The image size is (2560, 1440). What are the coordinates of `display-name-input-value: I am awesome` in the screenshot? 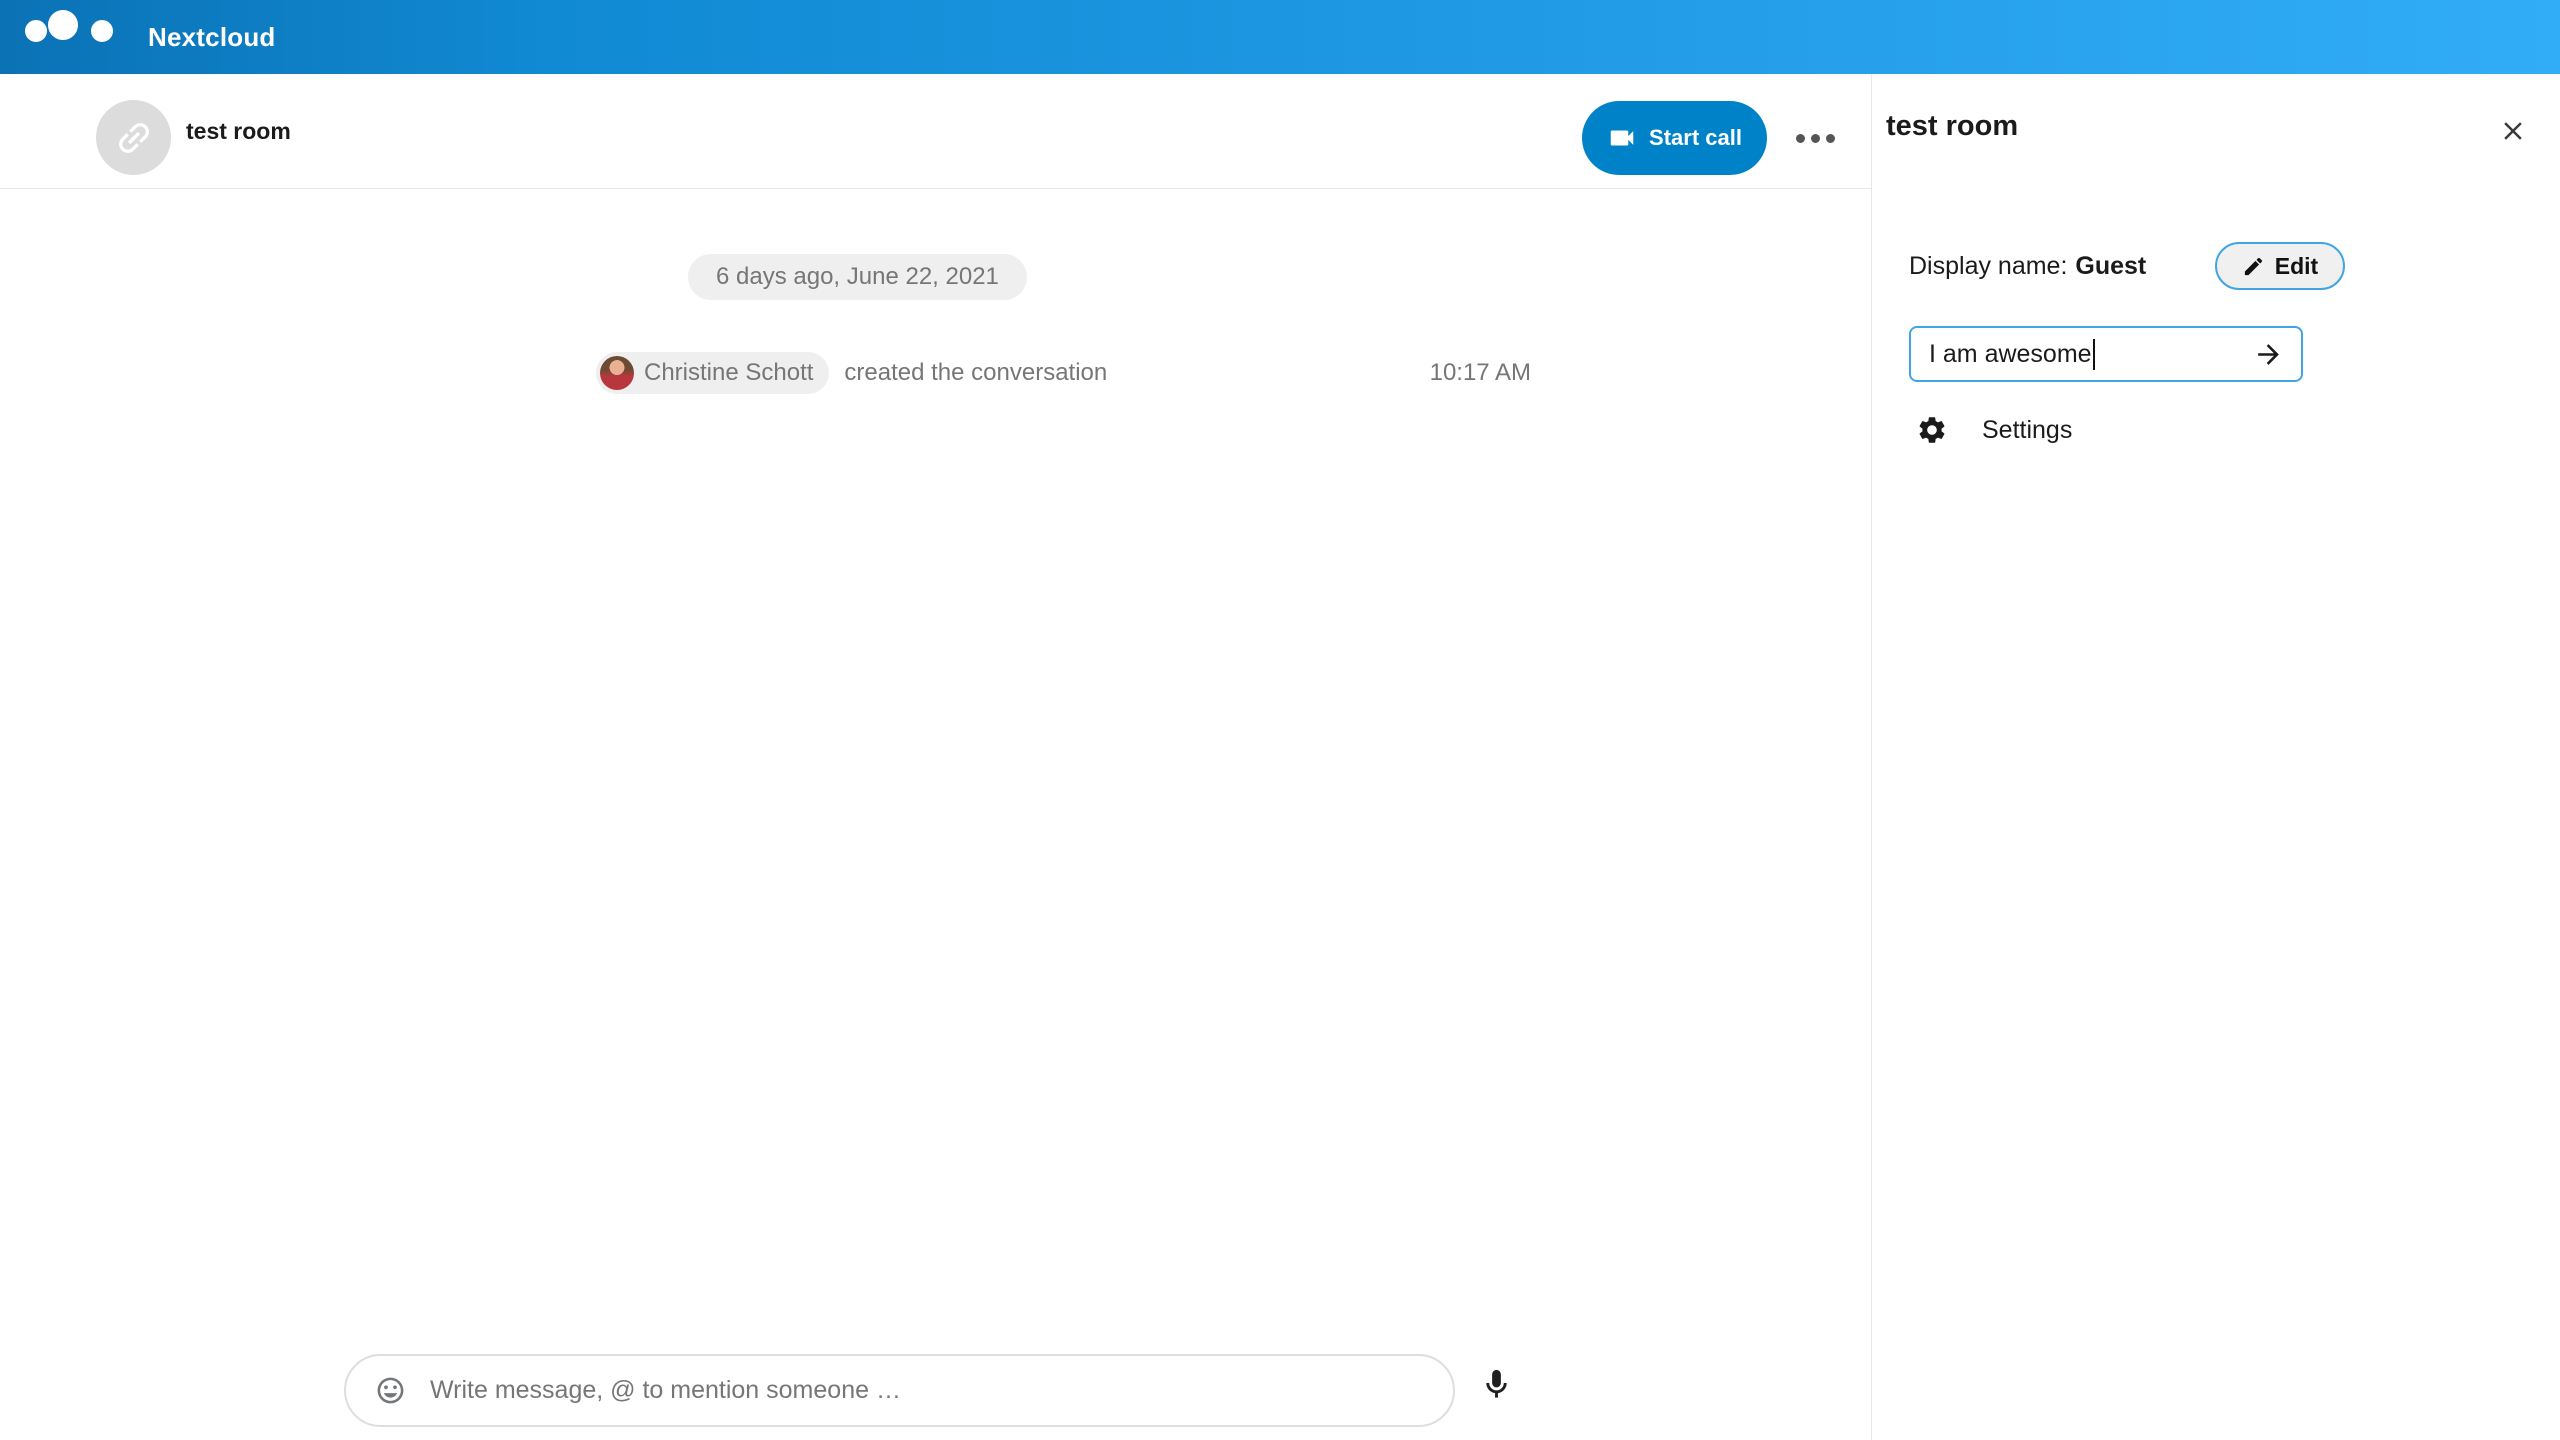 It's located at (2010, 353).